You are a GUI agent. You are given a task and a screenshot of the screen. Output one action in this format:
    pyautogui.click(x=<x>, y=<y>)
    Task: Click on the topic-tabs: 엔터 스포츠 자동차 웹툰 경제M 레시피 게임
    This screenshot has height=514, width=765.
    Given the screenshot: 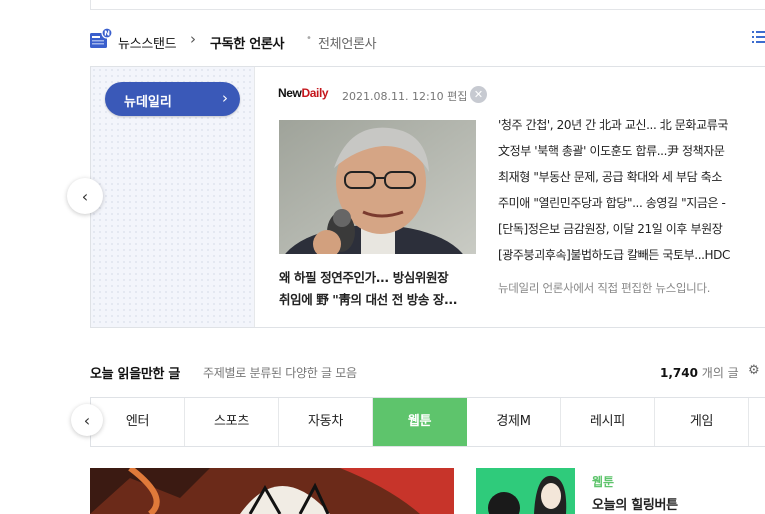 What is the action you would take?
    pyautogui.click(x=427, y=422)
    